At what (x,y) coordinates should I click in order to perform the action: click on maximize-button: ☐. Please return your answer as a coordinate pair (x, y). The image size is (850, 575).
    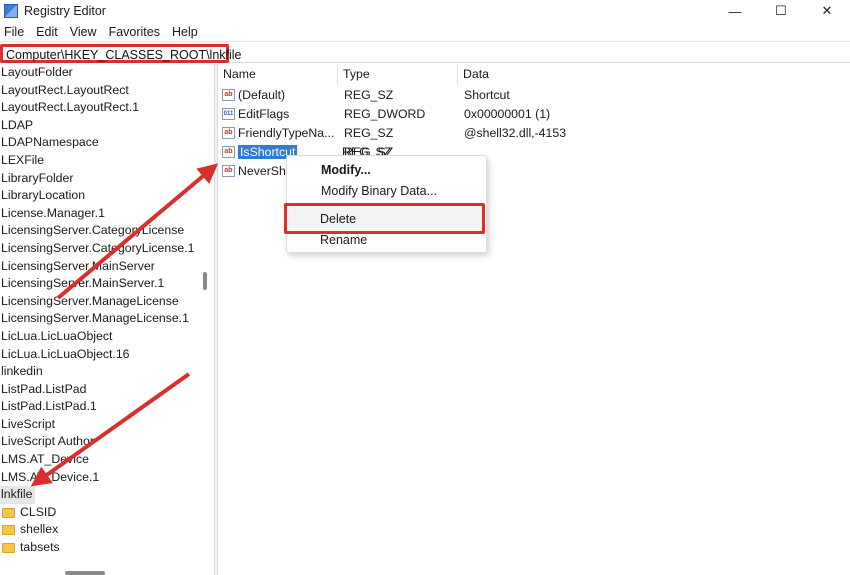
    Looking at the image, I should click on (781, 11).